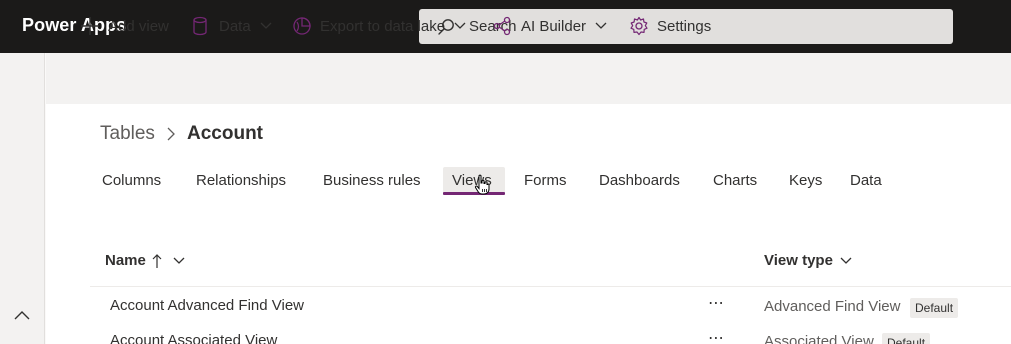 The image size is (1011, 344). I want to click on tab-charts: Charts, so click(735, 180).